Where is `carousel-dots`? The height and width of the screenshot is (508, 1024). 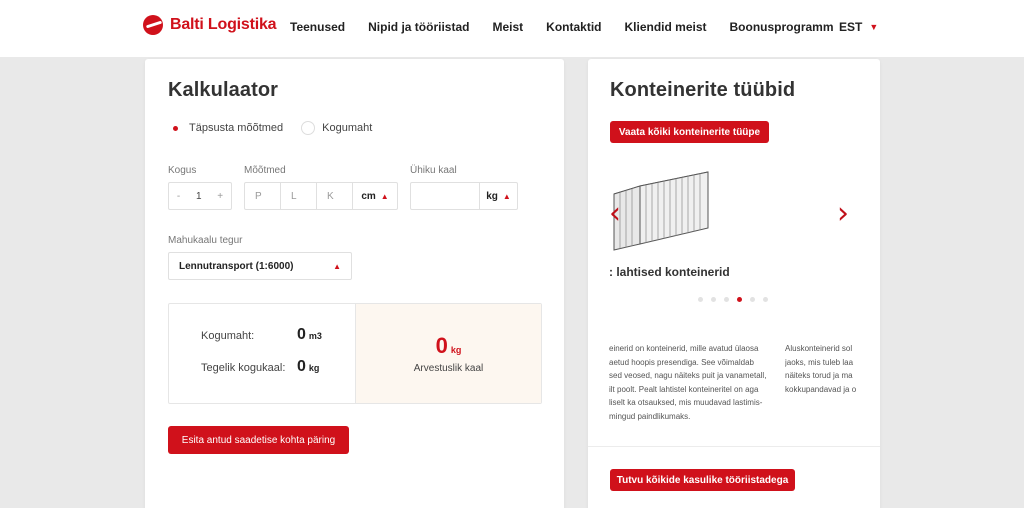 carousel-dots is located at coordinates (737, 299).